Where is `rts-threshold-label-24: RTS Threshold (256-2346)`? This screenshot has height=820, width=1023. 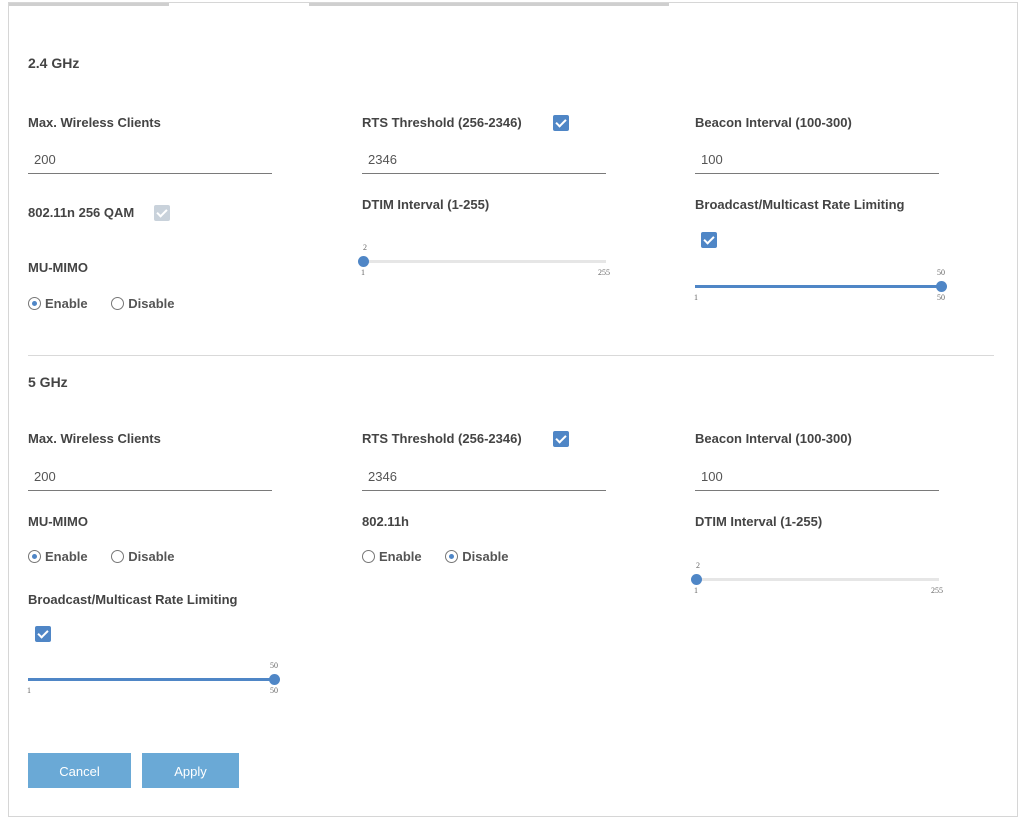
rts-threshold-label-24: RTS Threshold (256-2346) is located at coordinates (442, 122).